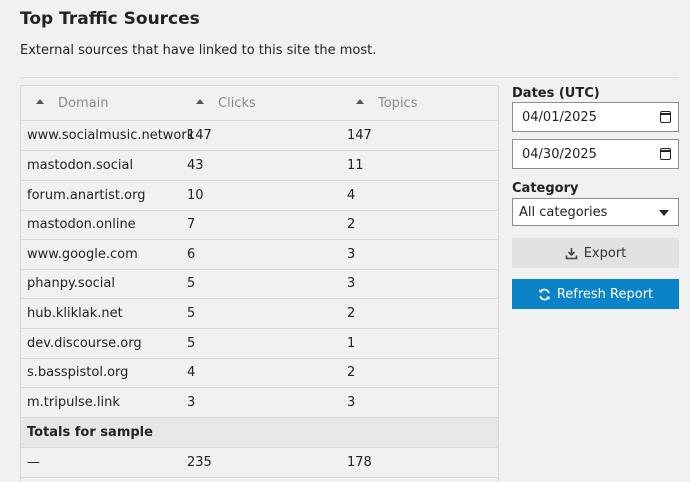 This screenshot has height=482, width=690. Describe the element at coordinates (349, 77) in the screenshot. I see `divider` at that location.